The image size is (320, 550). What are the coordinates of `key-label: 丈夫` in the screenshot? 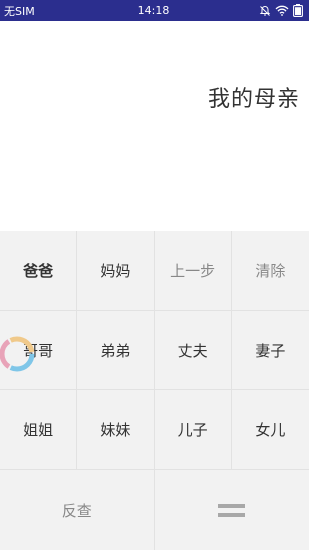 It's located at (192, 350).